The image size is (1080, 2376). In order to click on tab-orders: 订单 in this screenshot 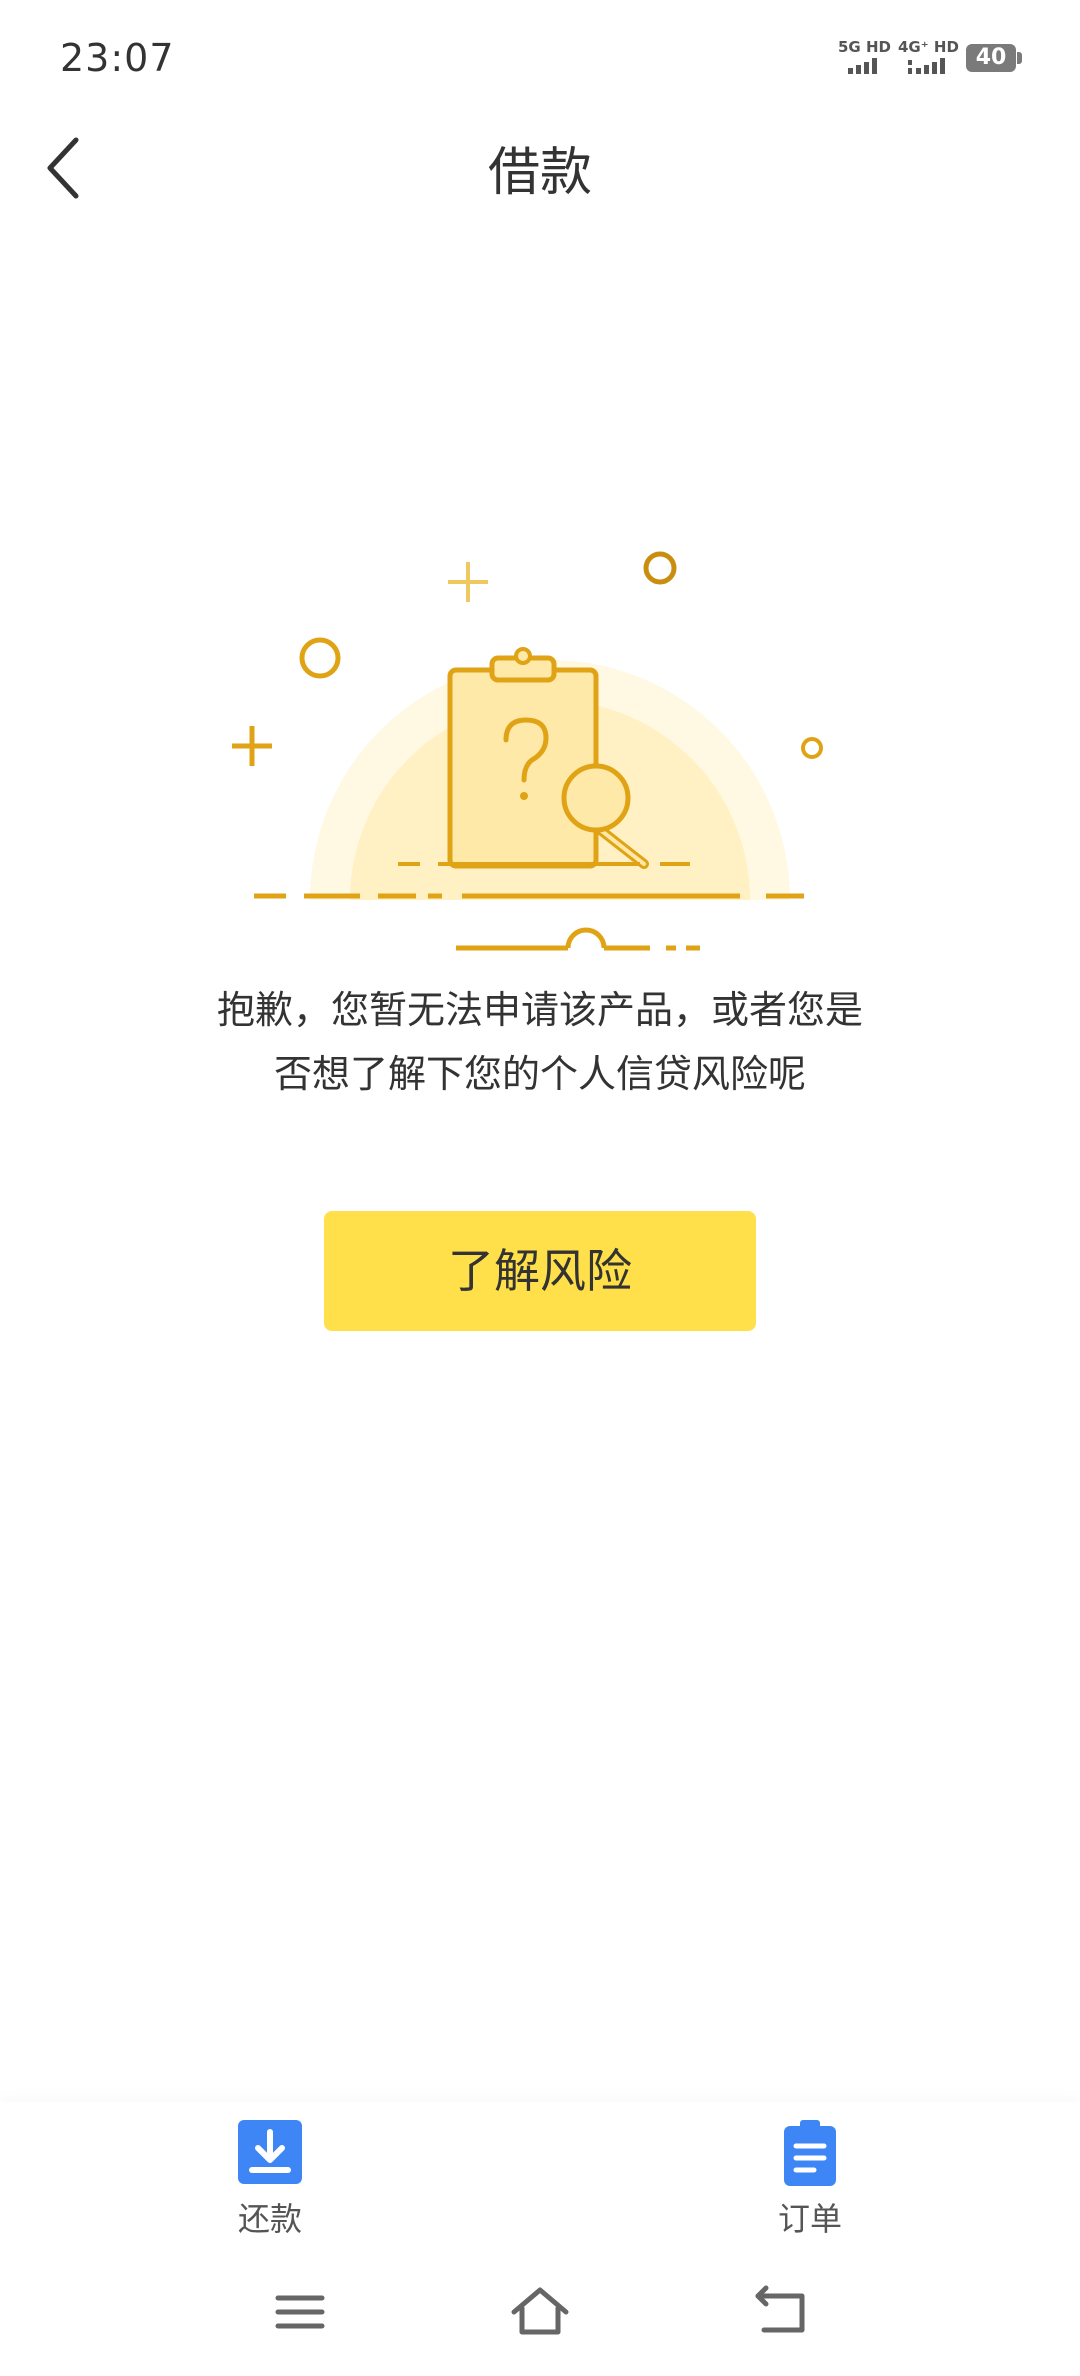, I will do `click(810, 2180)`.